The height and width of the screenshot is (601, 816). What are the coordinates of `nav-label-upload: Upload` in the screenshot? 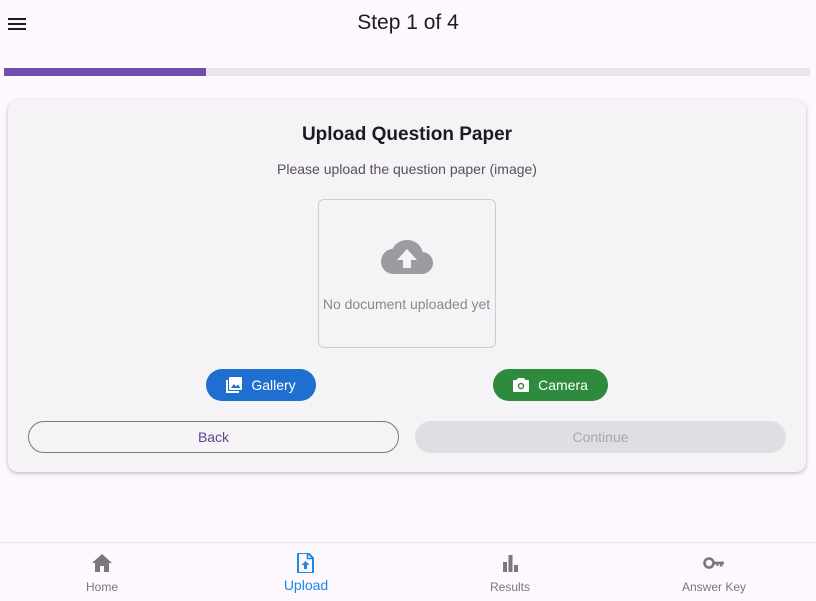 It's located at (306, 585).